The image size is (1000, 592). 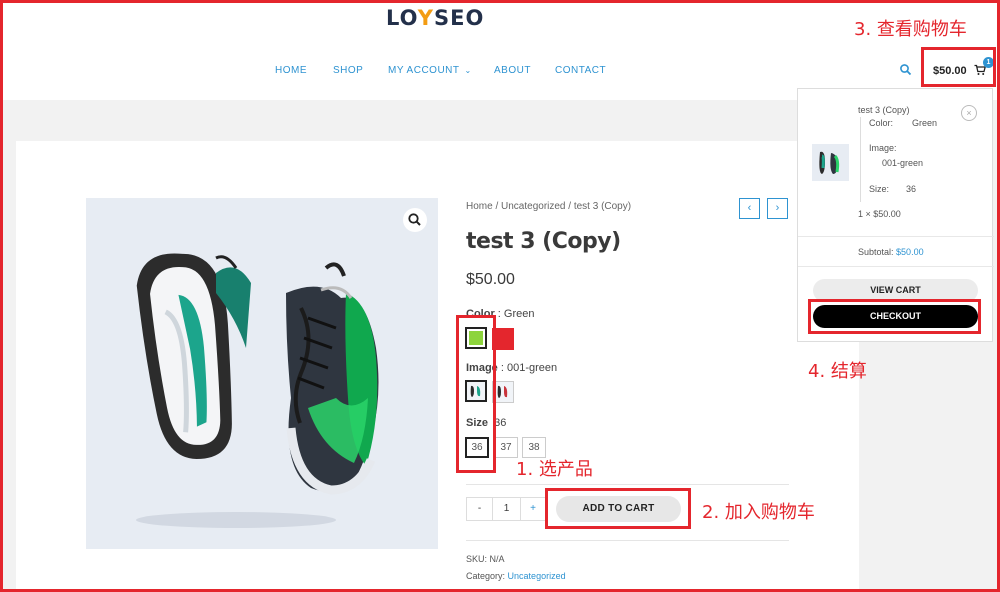 I want to click on breadcrumb: Home / Uncategorized / test 3 (Copy), so click(x=548, y=206).